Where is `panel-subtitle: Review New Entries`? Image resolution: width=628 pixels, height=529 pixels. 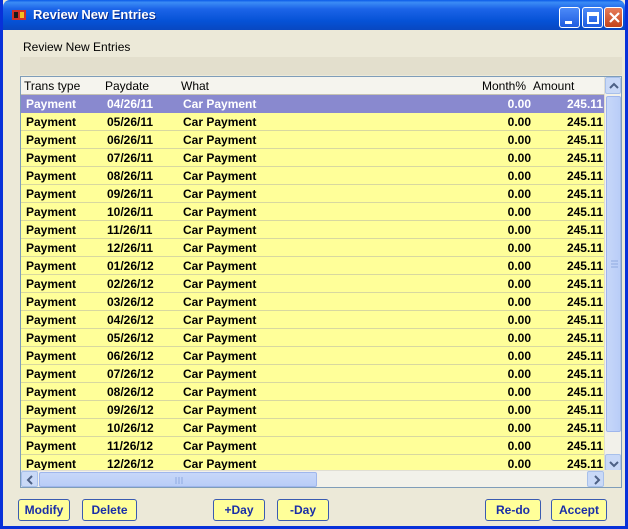 panel-subtitle: Review New Entries is located at coordinates (77, 47).